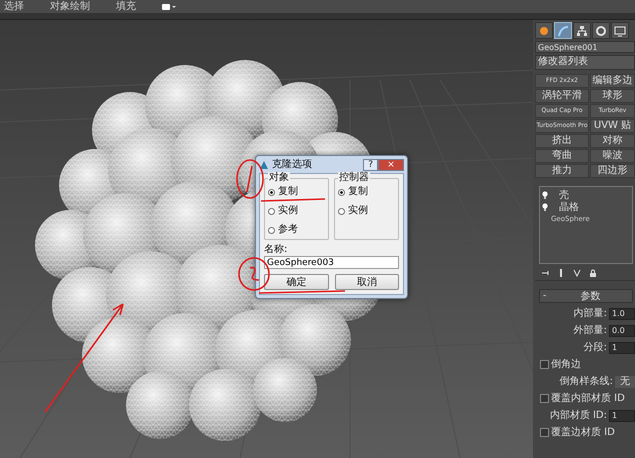  I want to click on object-name-field: GeoSphere001, so click(585, 47).